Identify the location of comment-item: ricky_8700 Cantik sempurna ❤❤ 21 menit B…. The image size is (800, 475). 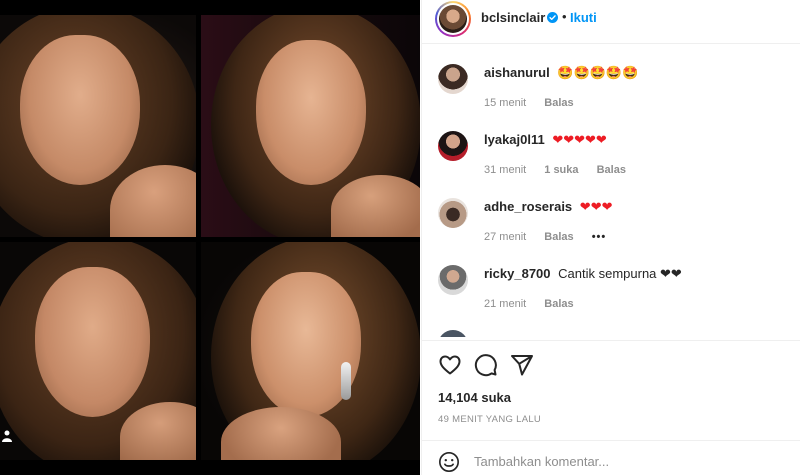
(611, 290).